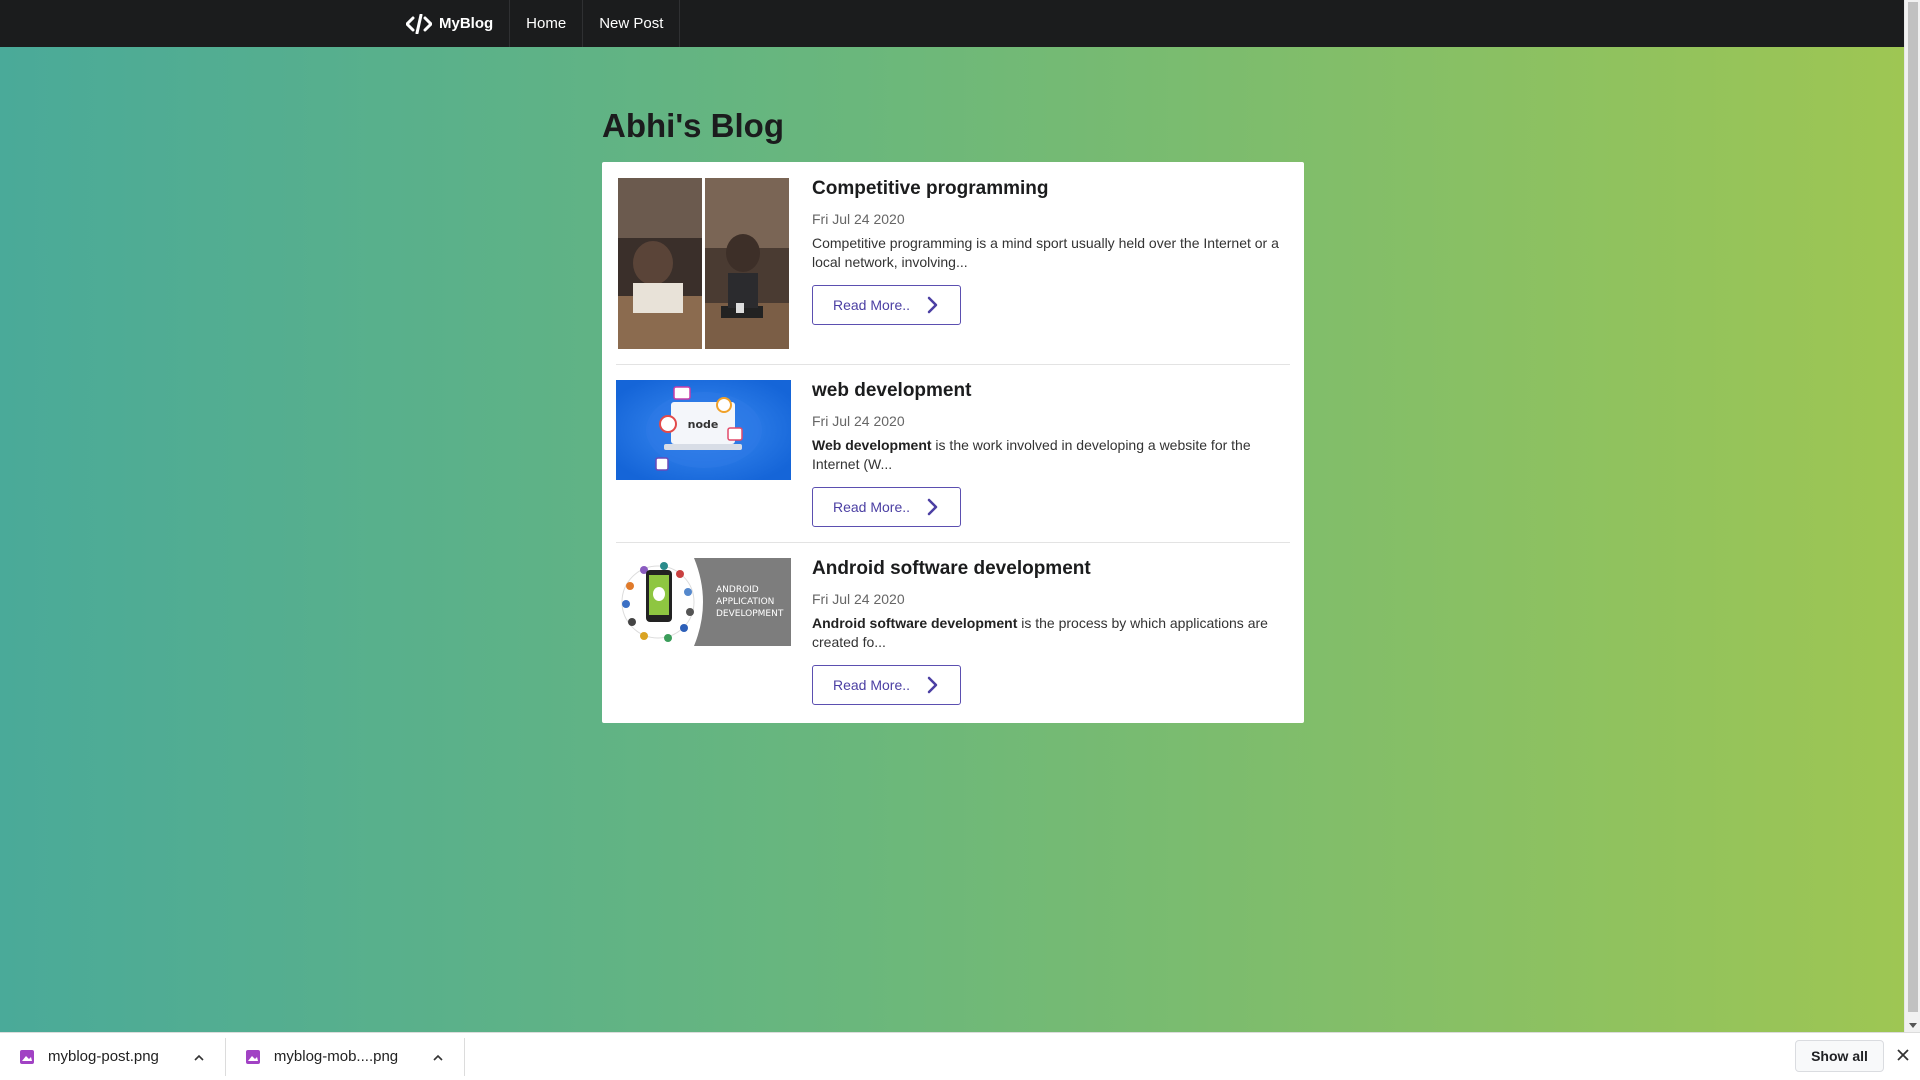 This screenshot has width=1920, height=1080. Describe the element at coordinates (952, 23) in the screenshot. I see `top-navbar: MyBlog Home New Post` at that location.